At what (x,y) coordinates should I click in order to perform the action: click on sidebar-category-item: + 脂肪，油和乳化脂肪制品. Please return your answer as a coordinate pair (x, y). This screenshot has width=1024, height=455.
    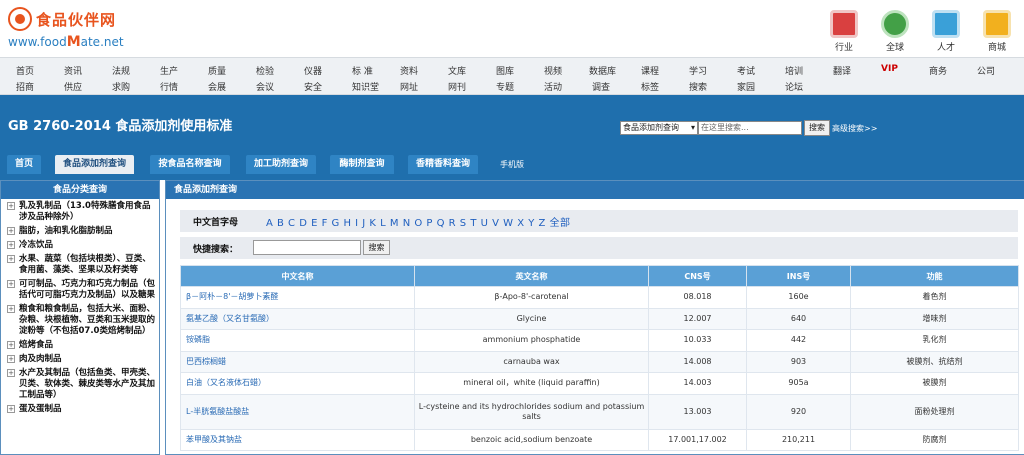
    Looking at the image, I should click on (82, 231).